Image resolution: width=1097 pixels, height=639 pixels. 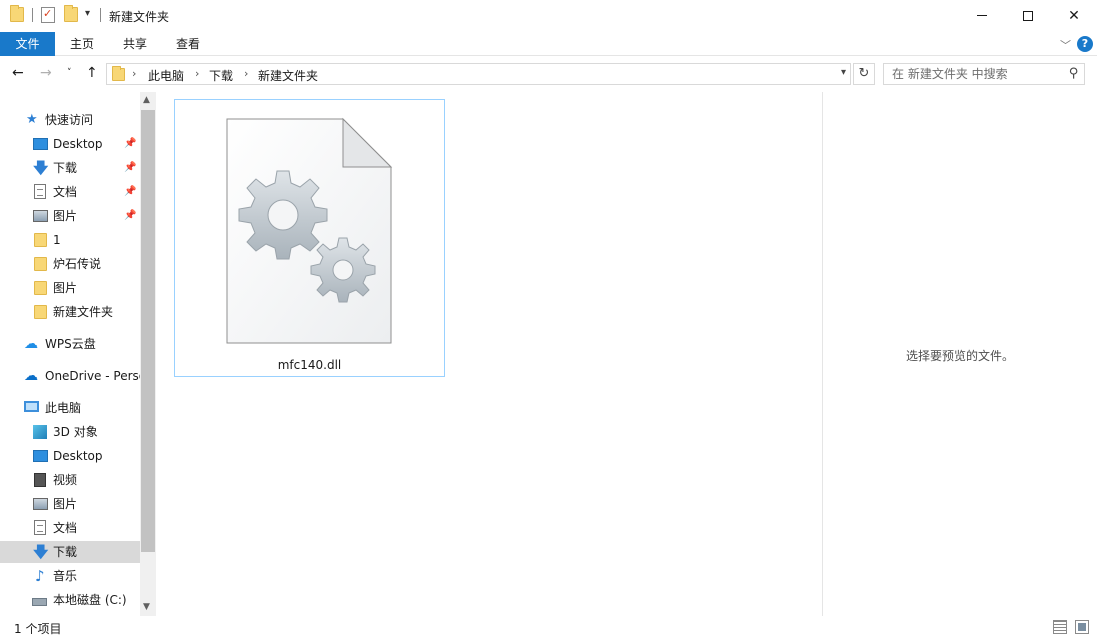 I want to click on nav-item-label: 视频, so click(x=65, y=480).